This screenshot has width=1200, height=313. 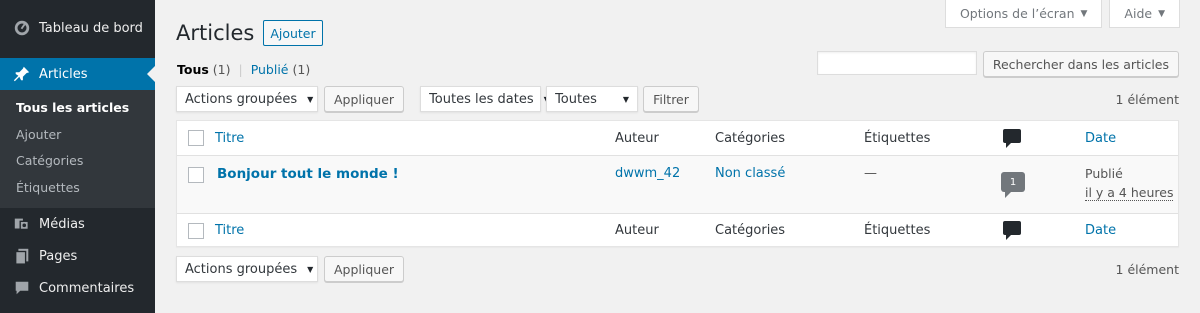 I want to click on post-status: Publié, so click(x=1104, y=173).